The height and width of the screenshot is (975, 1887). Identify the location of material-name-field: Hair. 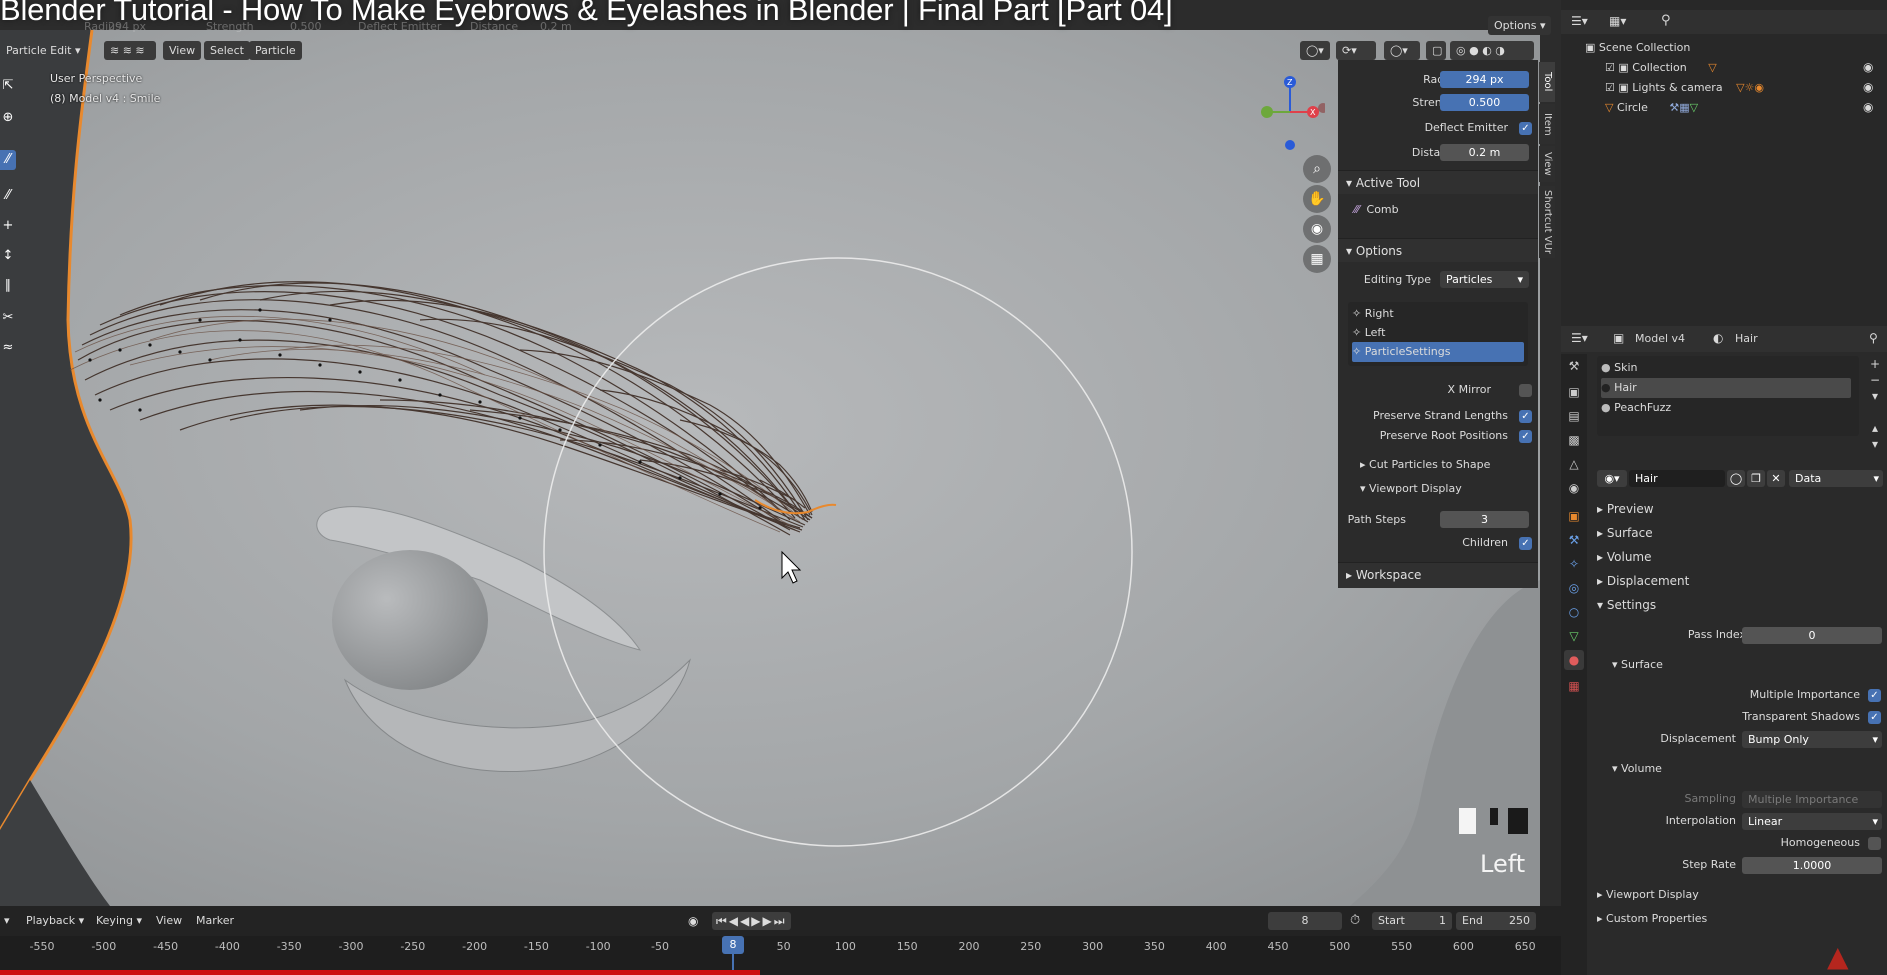
(1677, 478).